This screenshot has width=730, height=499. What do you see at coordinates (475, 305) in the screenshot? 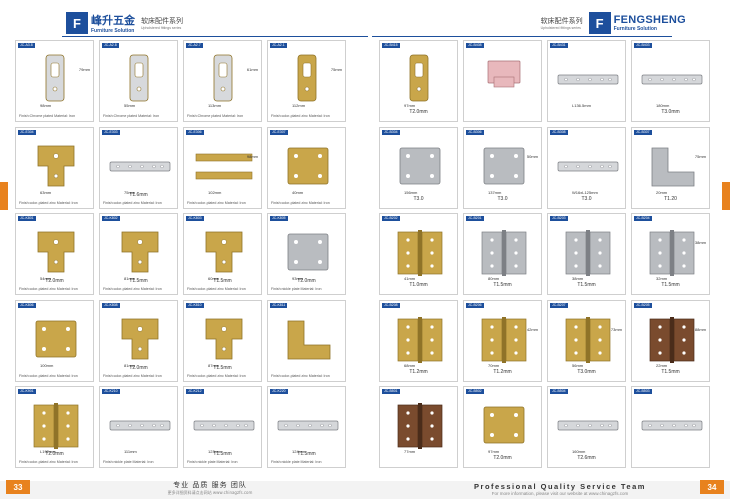
I see `product-code: JC-B206` at bounding box center [475, 305].